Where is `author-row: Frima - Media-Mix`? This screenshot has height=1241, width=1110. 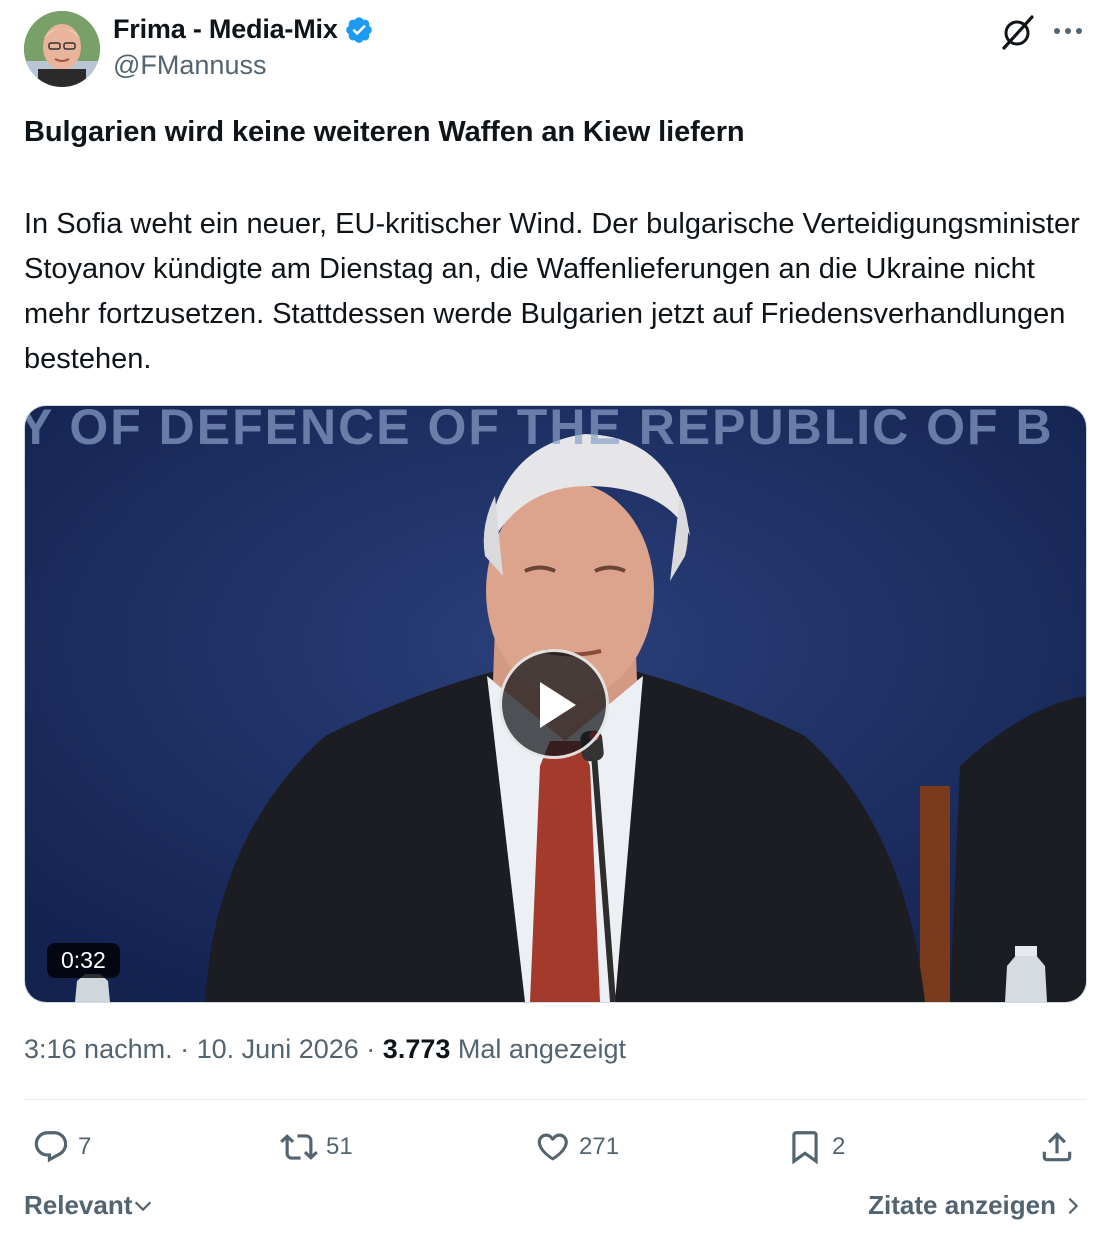
author-row: Frima - Media-Mix is located at coordinates (243, 29).